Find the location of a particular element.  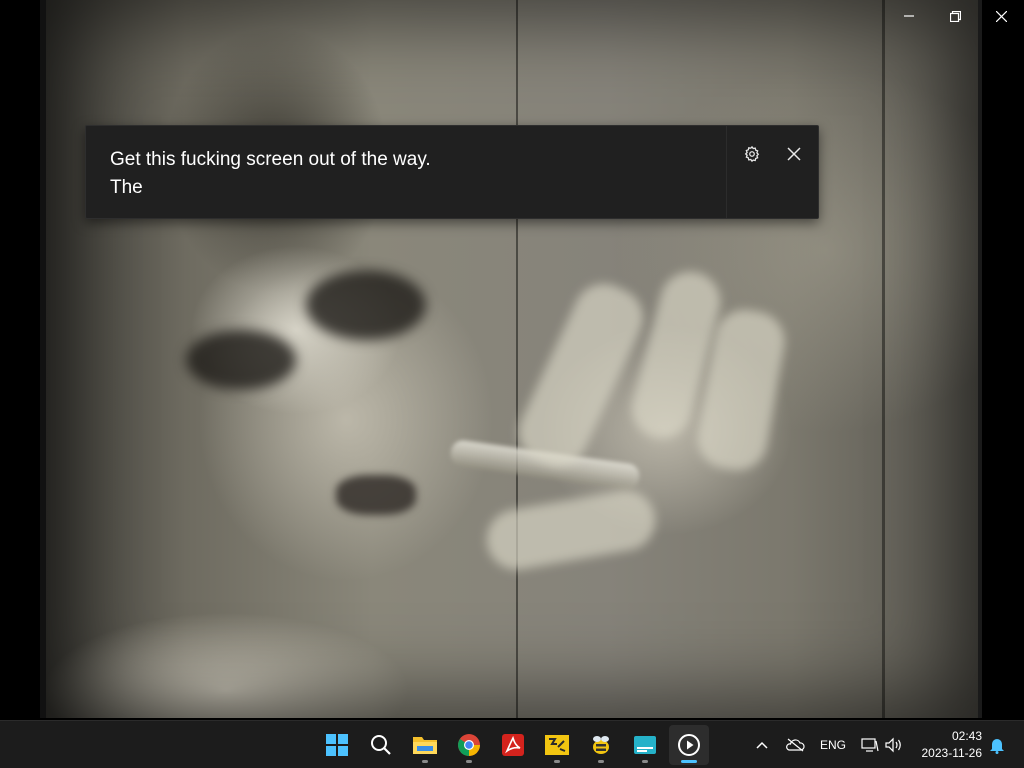

network-icon is located at coordinates (870, 745).